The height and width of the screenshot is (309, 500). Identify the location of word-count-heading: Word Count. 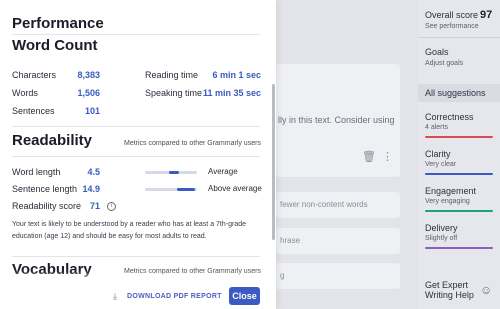
(55, 45).